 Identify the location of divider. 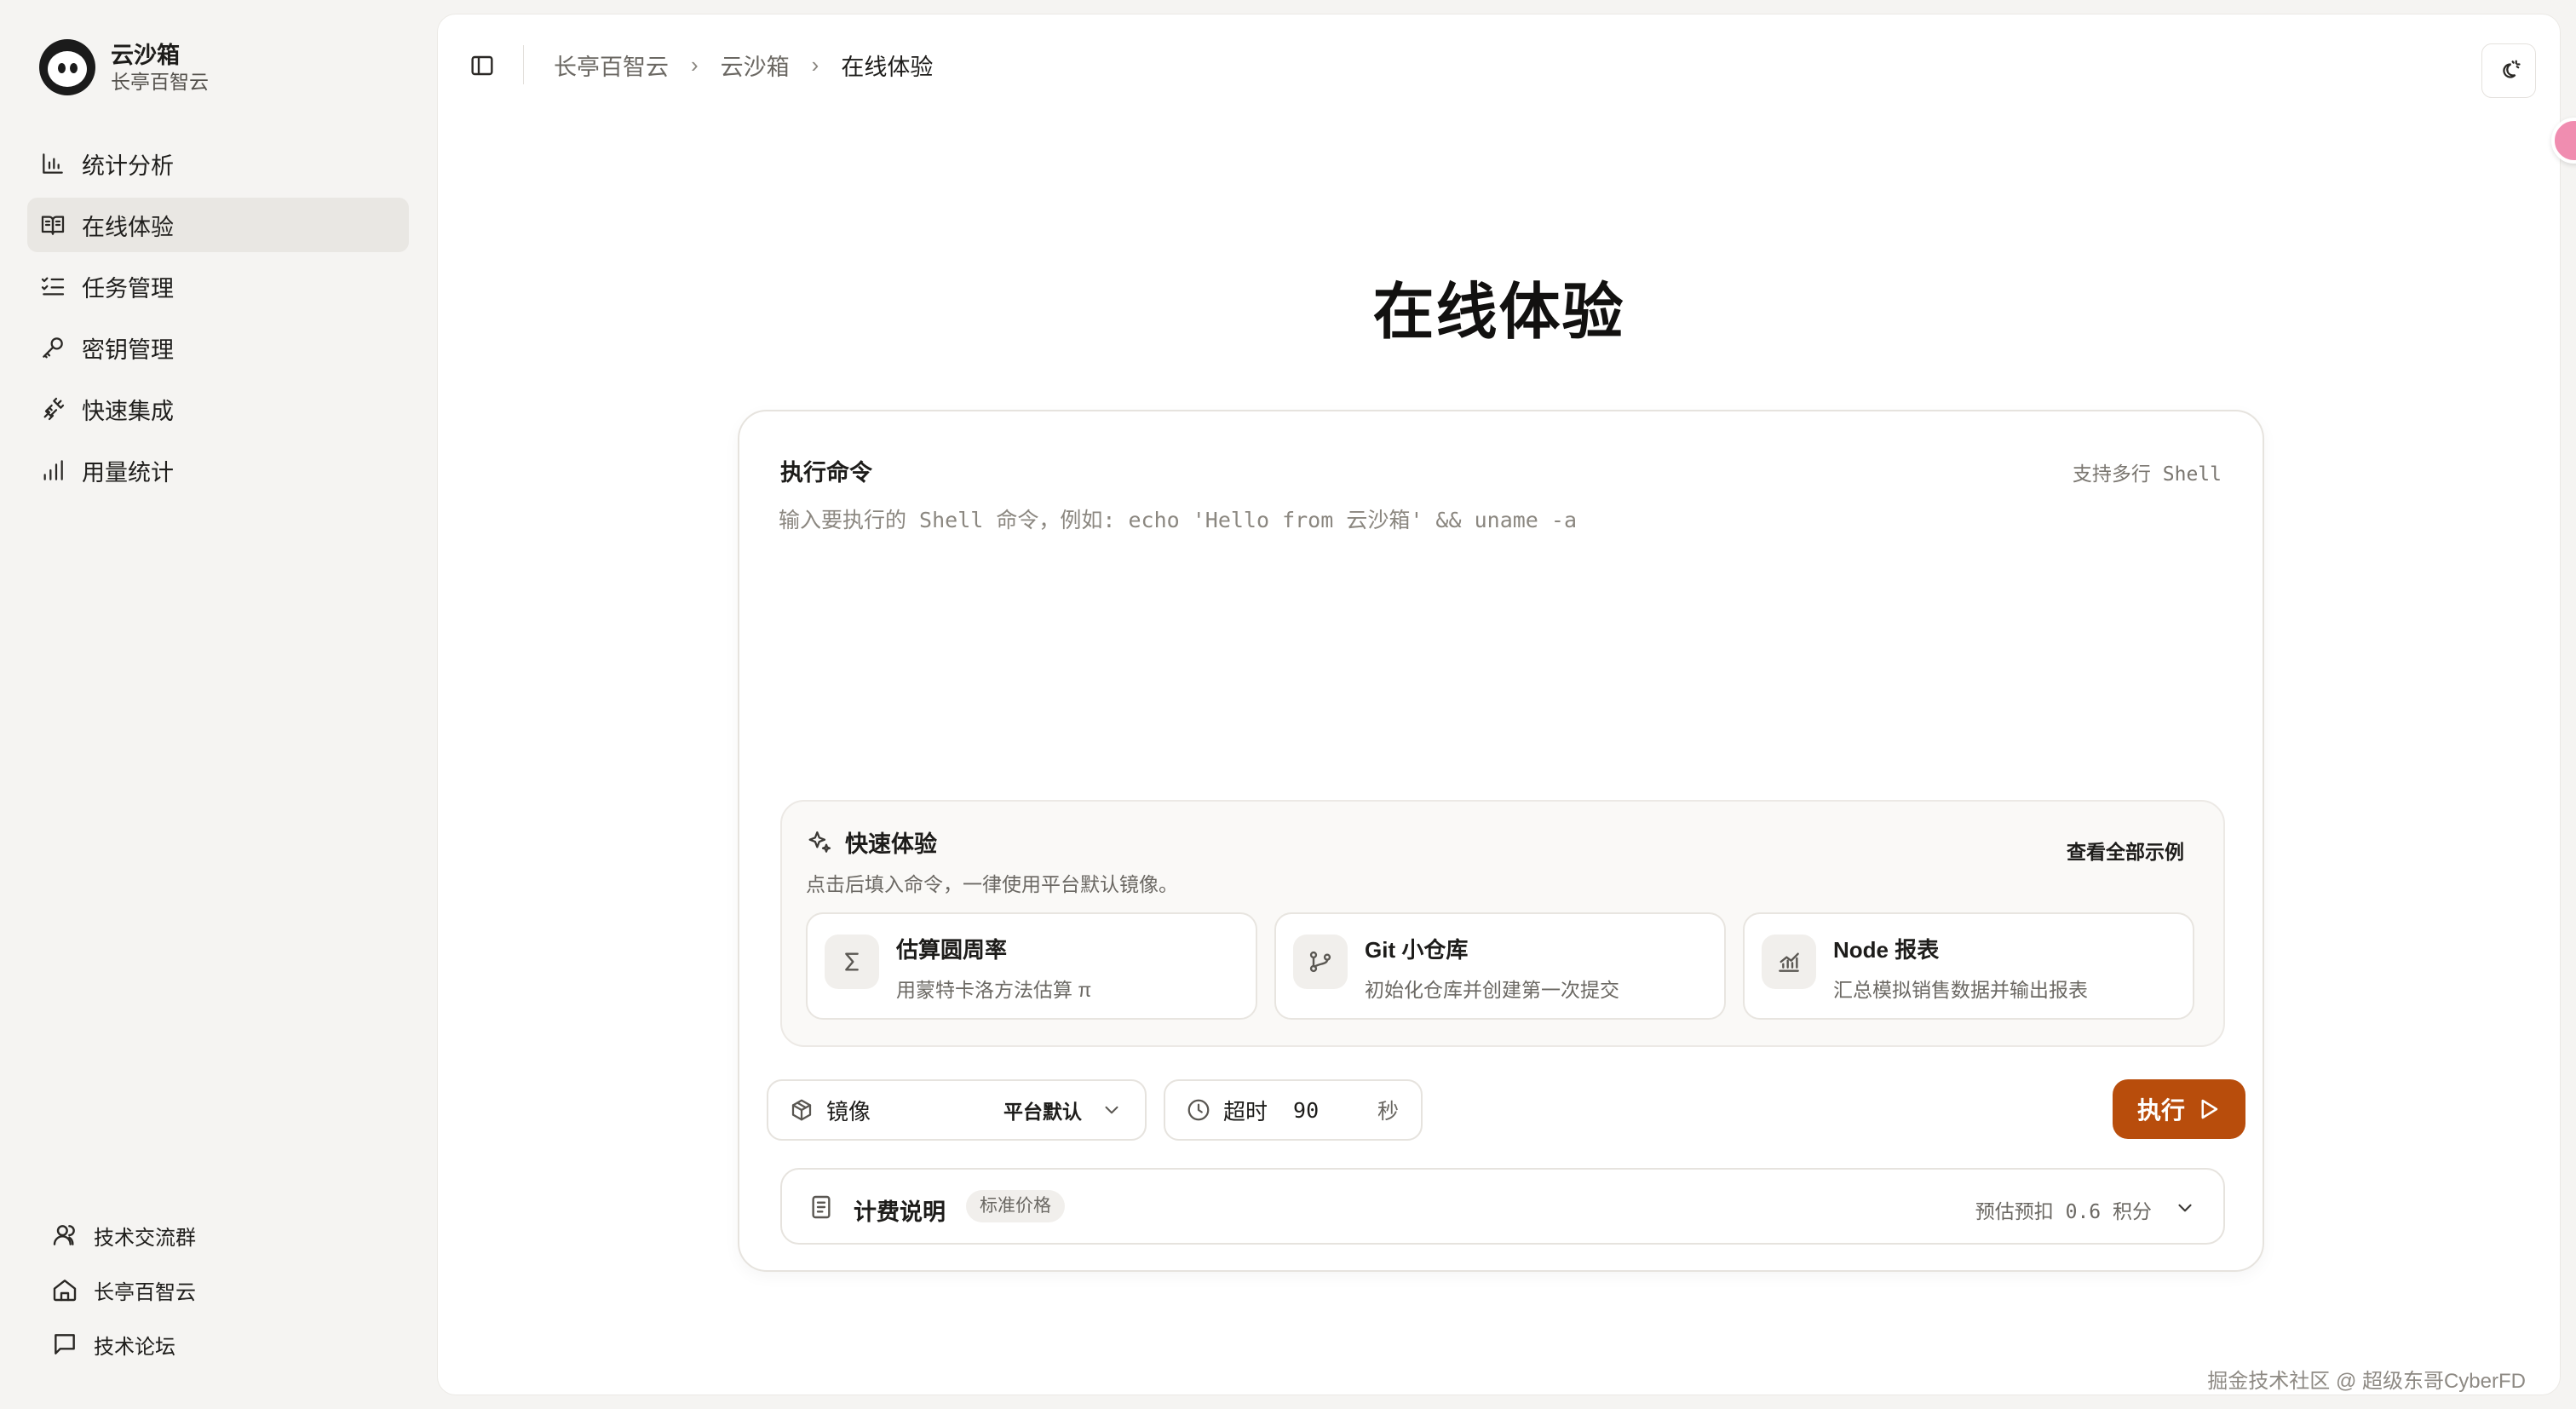
(523, 64).